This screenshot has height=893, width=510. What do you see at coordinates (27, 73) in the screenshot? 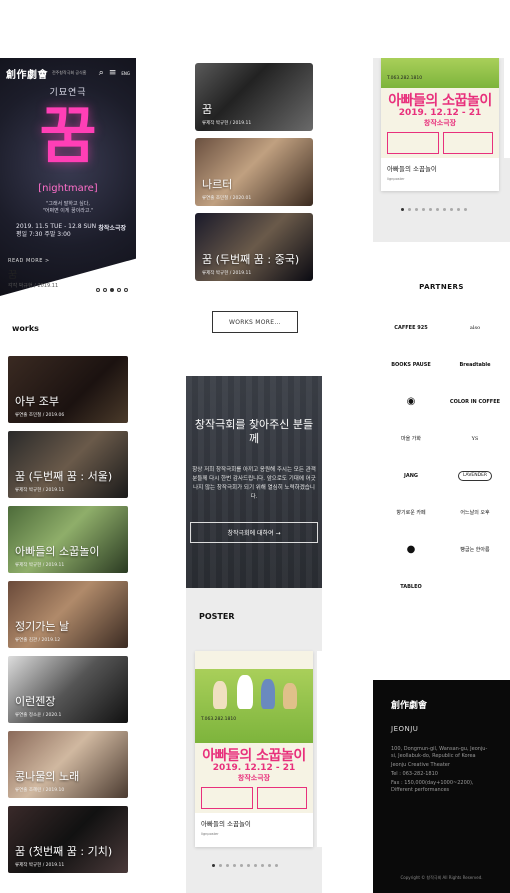
I see `site-logo: 創作劇會` at bounding box center [27, 73].